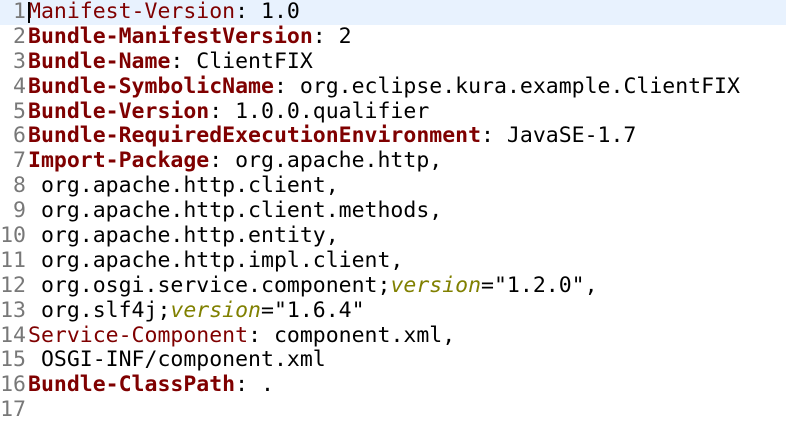 The image size is (786, 436). What do you see at coordinates (559, 136) in the screenshot?
I see `header-value: : JavaSE-1.7` at bounding box center [559, 136].